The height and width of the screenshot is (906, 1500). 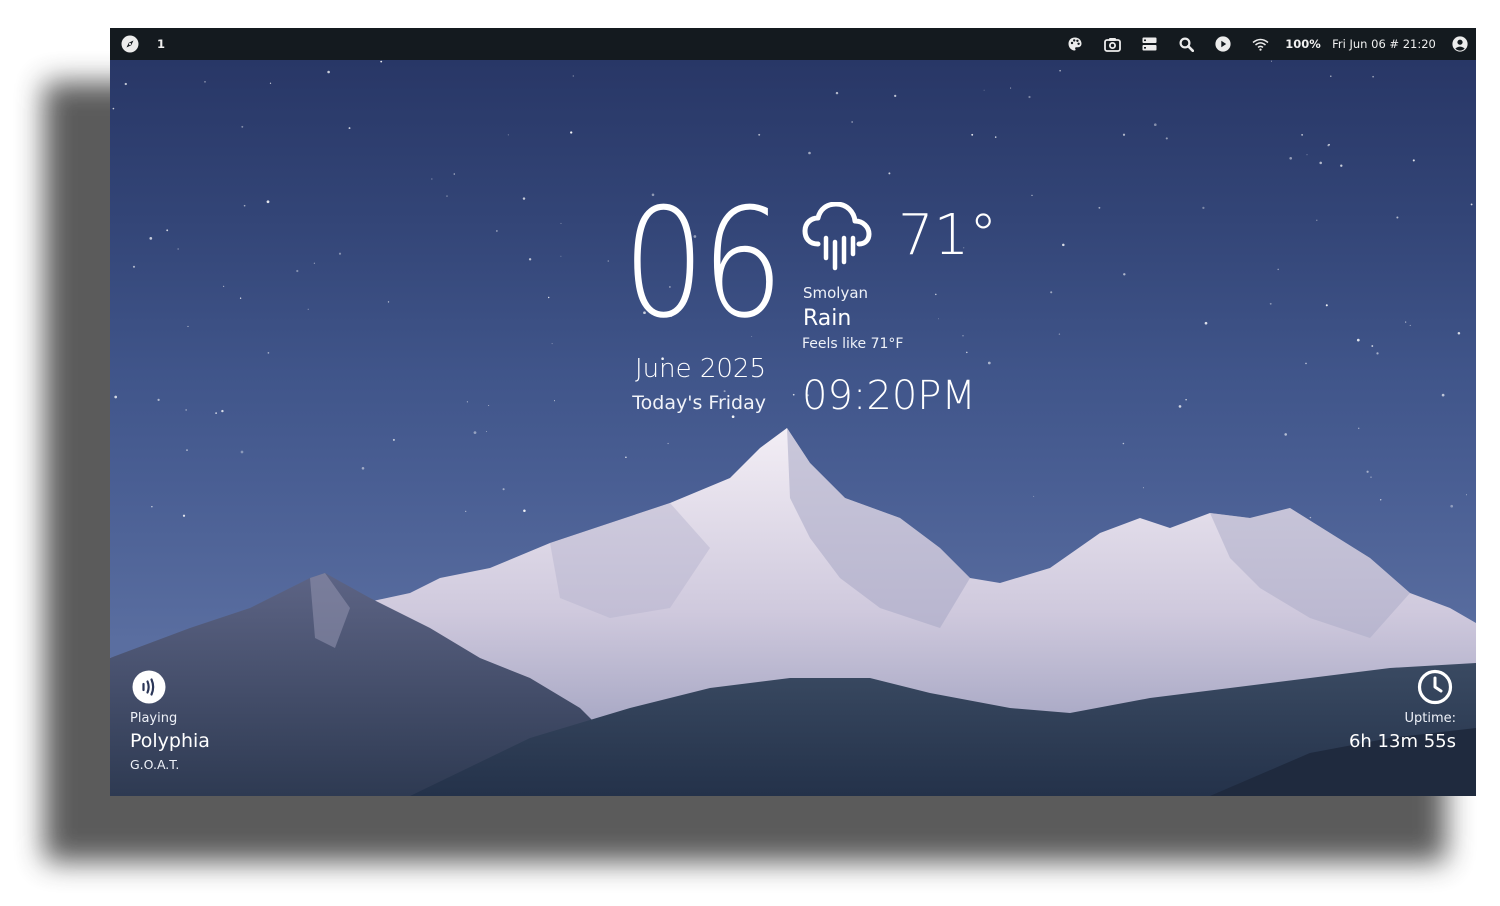 I want to click on server-icon, so click(x=1149, y=44).